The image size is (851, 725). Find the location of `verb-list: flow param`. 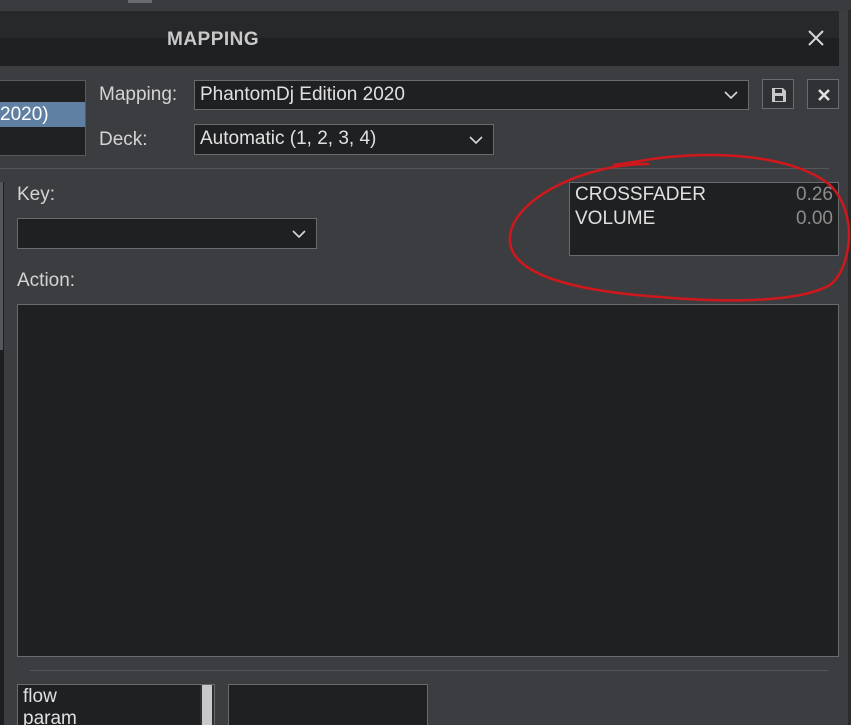

verb-list: flow param is located at coordinates (116, 704).